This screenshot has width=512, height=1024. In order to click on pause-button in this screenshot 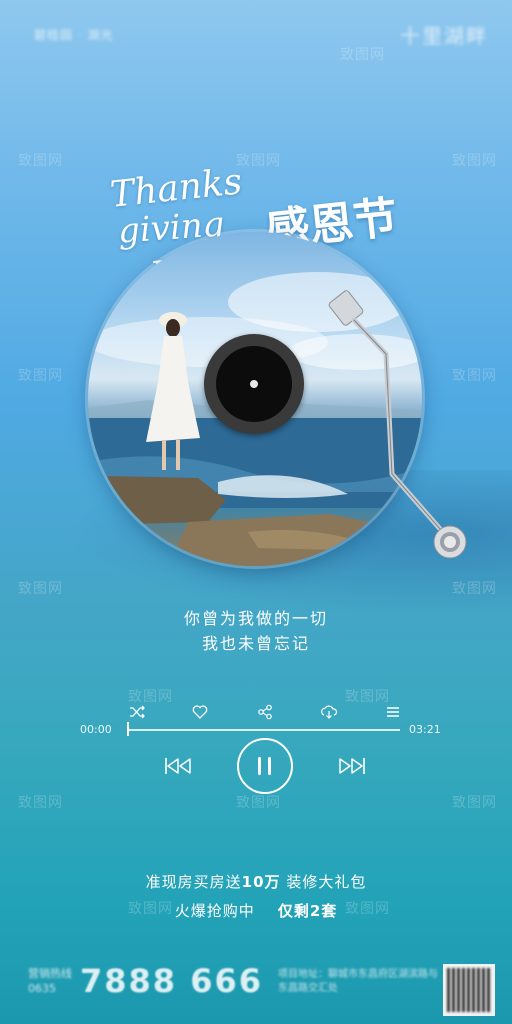, I will do `click(265, 766)`.